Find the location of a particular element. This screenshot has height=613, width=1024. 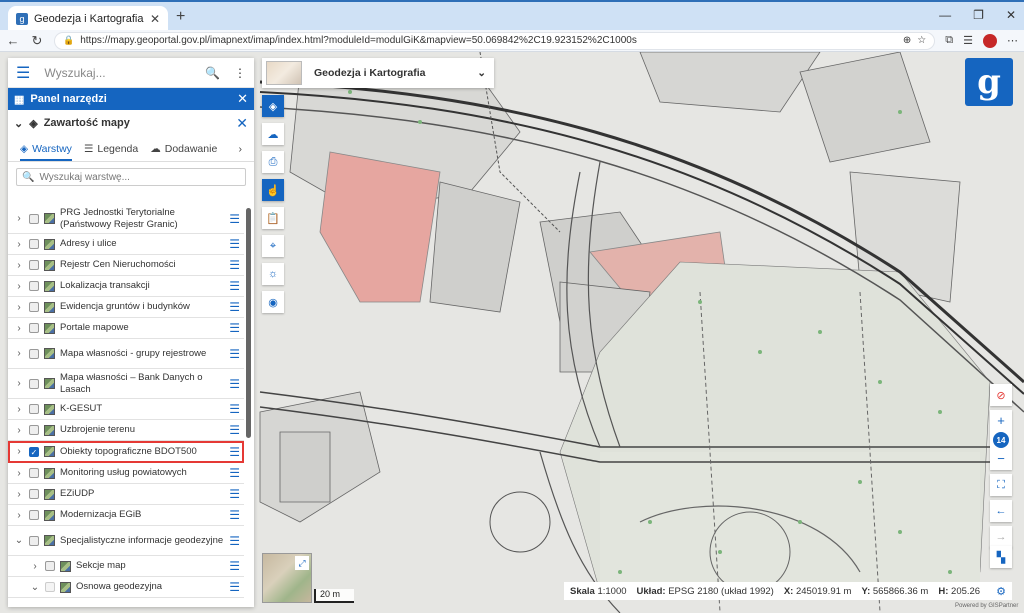

collections-icon: ☰ is located at coordinates (968, 41).